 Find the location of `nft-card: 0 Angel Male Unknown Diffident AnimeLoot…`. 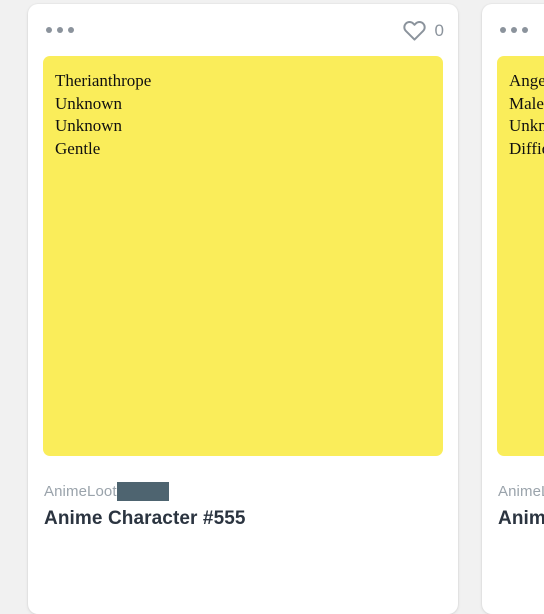

nft-card: 0 Angel Male Unknown Diffident AnimeLoot… is located at coordinates (513, 309).